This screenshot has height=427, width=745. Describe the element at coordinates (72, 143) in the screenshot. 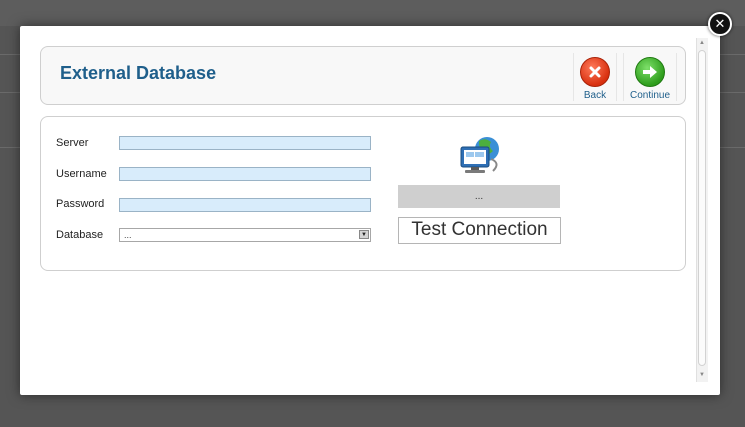

I see `server-label: Server` at that location.